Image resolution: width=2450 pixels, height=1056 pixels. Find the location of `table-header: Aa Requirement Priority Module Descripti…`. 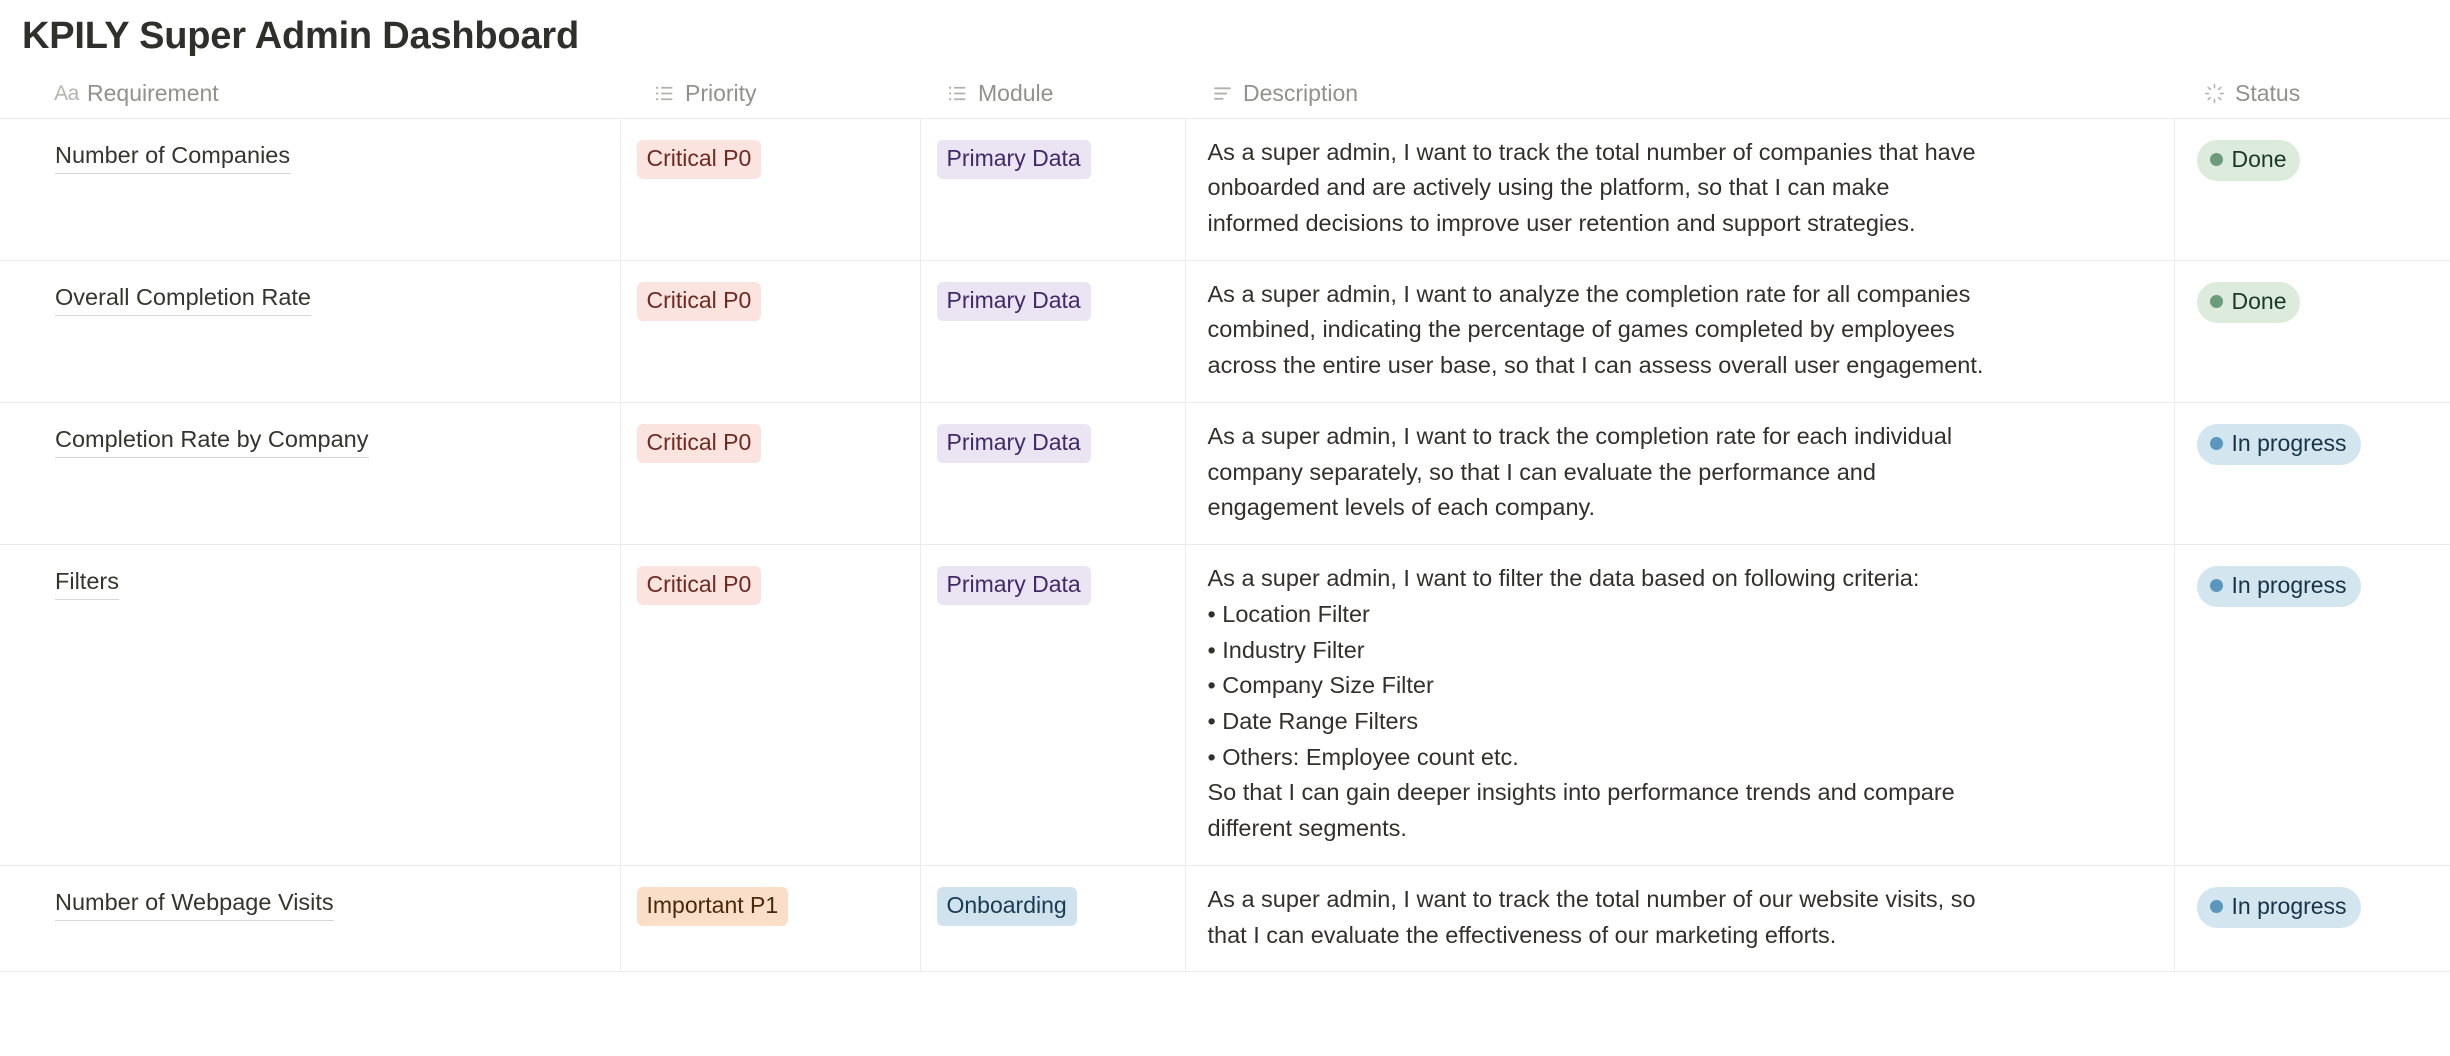

table-header: Aa Requirement Priority Module Descripti… is located at coordinates (1225, 99).